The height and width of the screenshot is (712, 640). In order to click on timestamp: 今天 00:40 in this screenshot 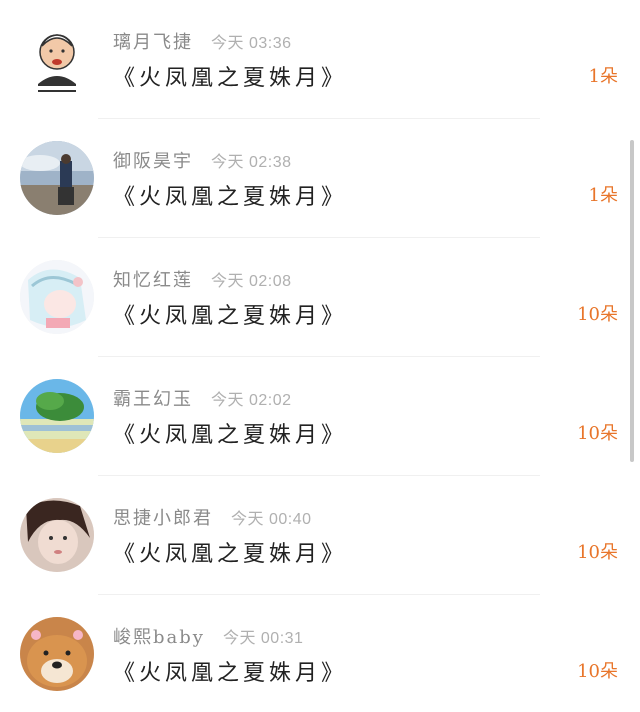, I will do `click(271, 519)`.